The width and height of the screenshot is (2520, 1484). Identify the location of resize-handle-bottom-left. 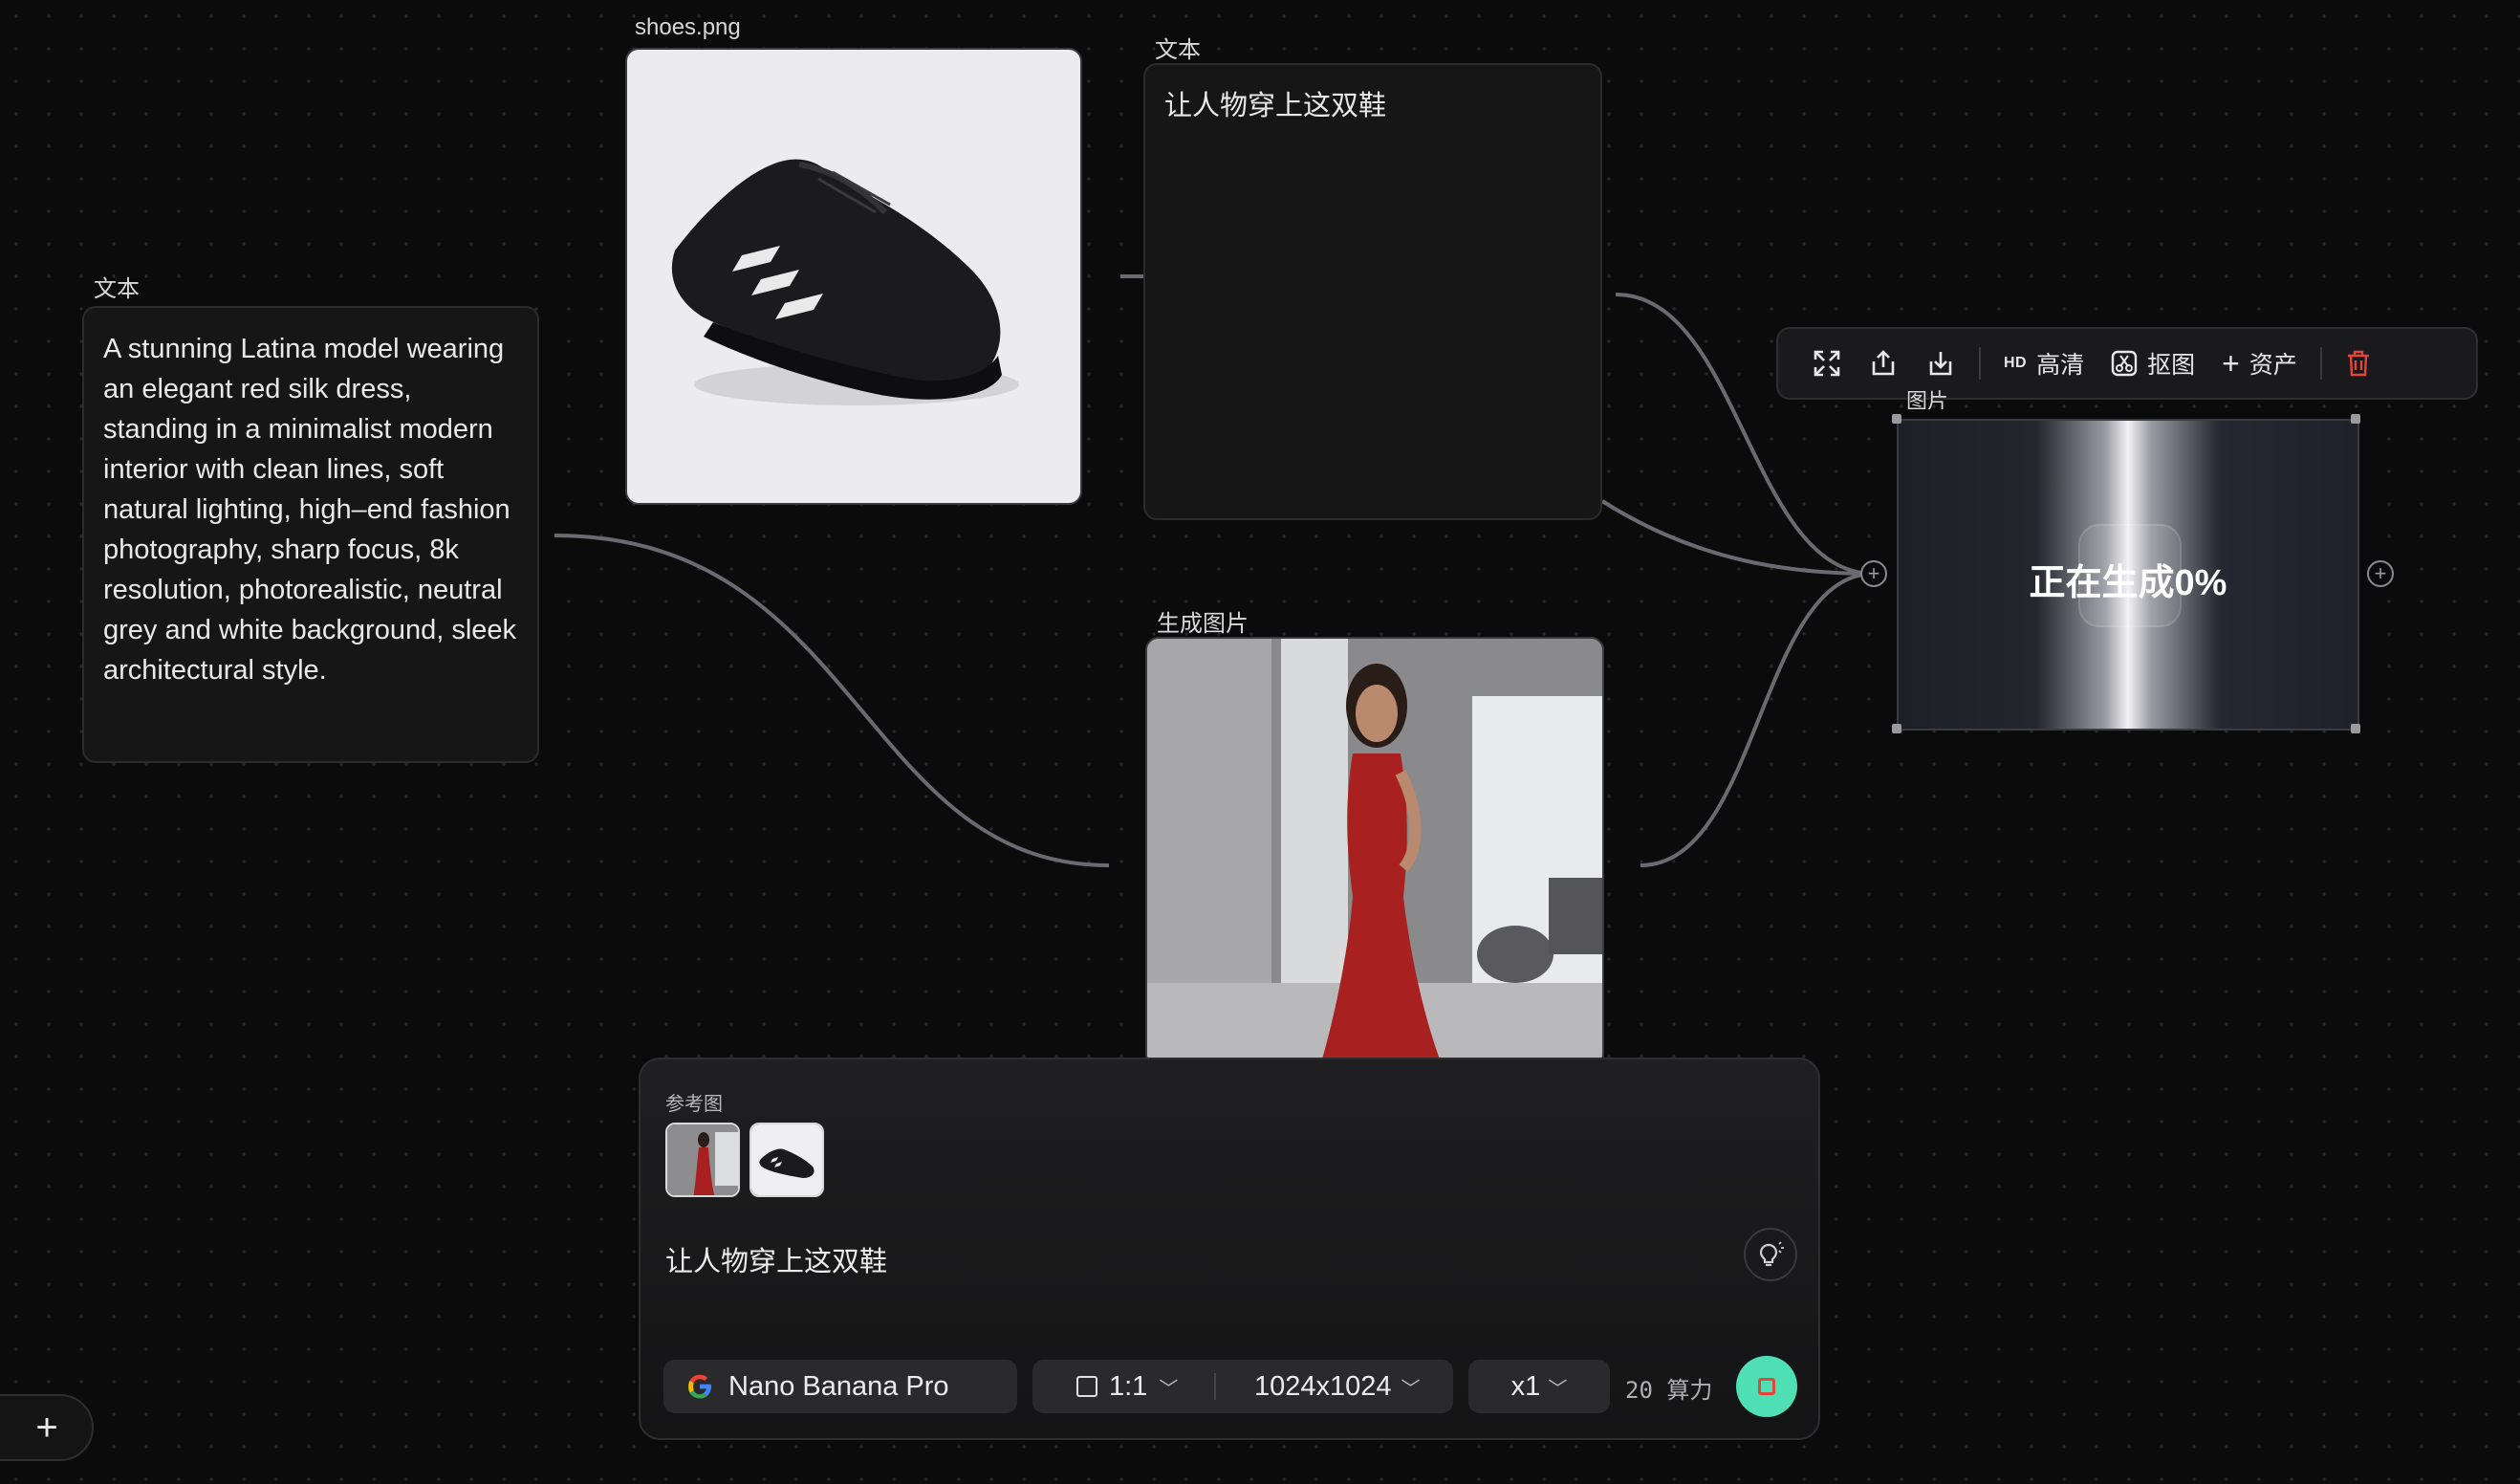
(1897, 729).